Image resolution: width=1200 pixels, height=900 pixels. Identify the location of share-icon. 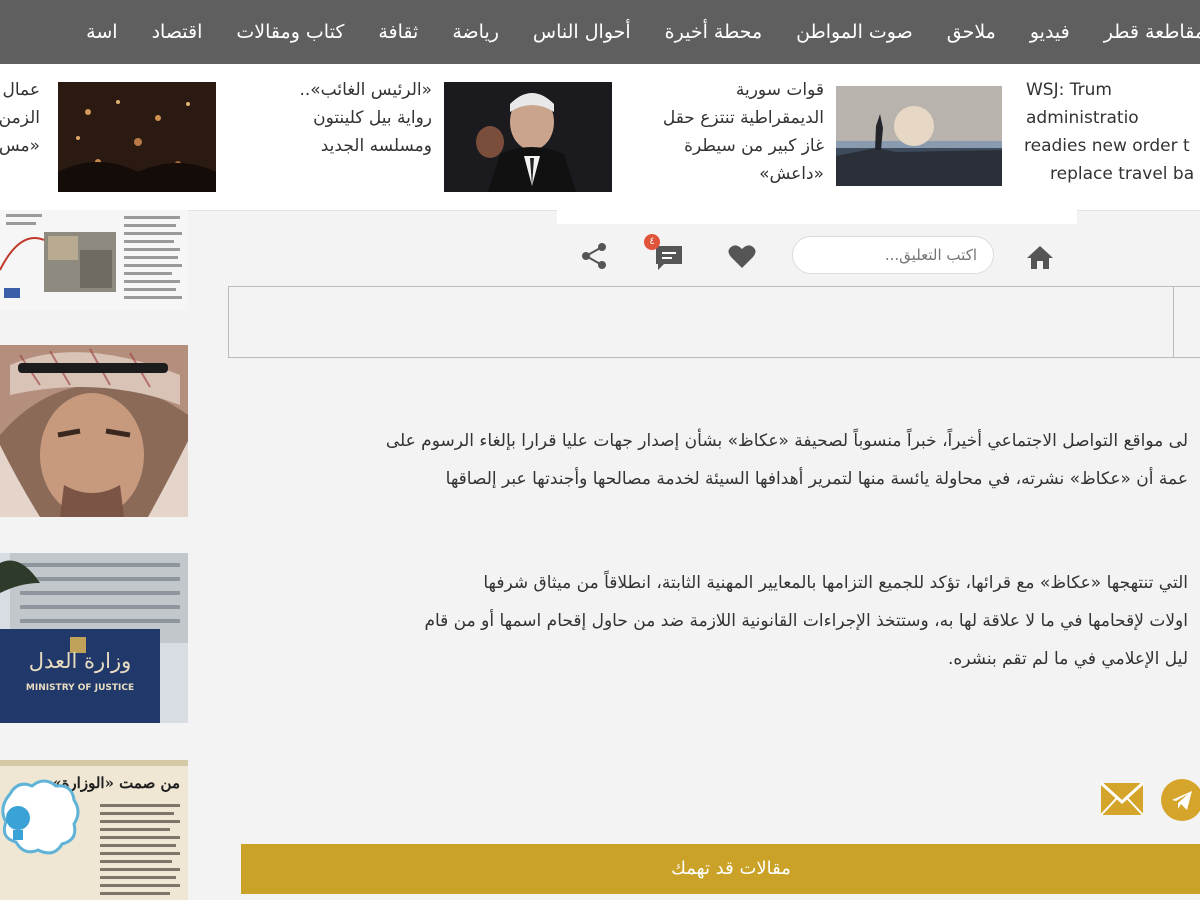
(594, 256).